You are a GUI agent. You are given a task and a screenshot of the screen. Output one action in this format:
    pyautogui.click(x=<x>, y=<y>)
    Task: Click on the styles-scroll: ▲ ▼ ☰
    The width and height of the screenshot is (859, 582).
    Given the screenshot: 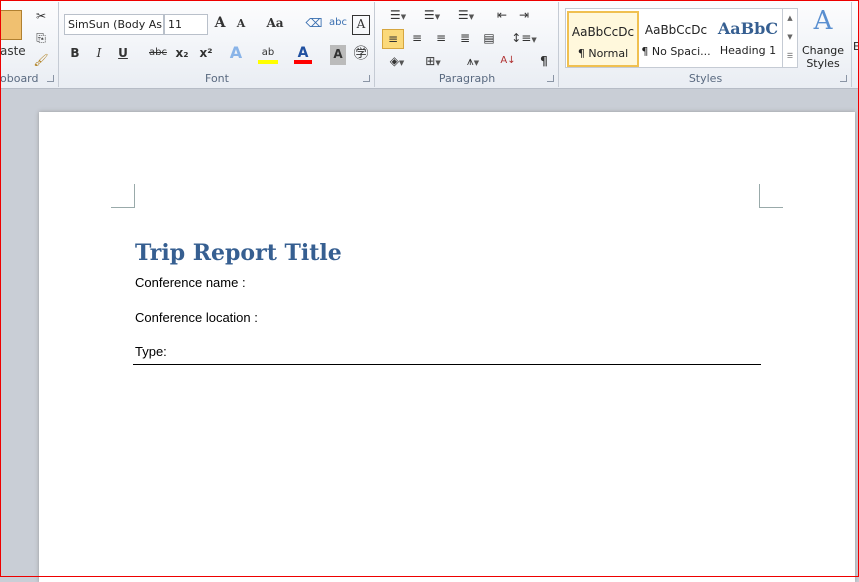 What is the action you would take?
    pyautogui.click(x=789, y=38)
    